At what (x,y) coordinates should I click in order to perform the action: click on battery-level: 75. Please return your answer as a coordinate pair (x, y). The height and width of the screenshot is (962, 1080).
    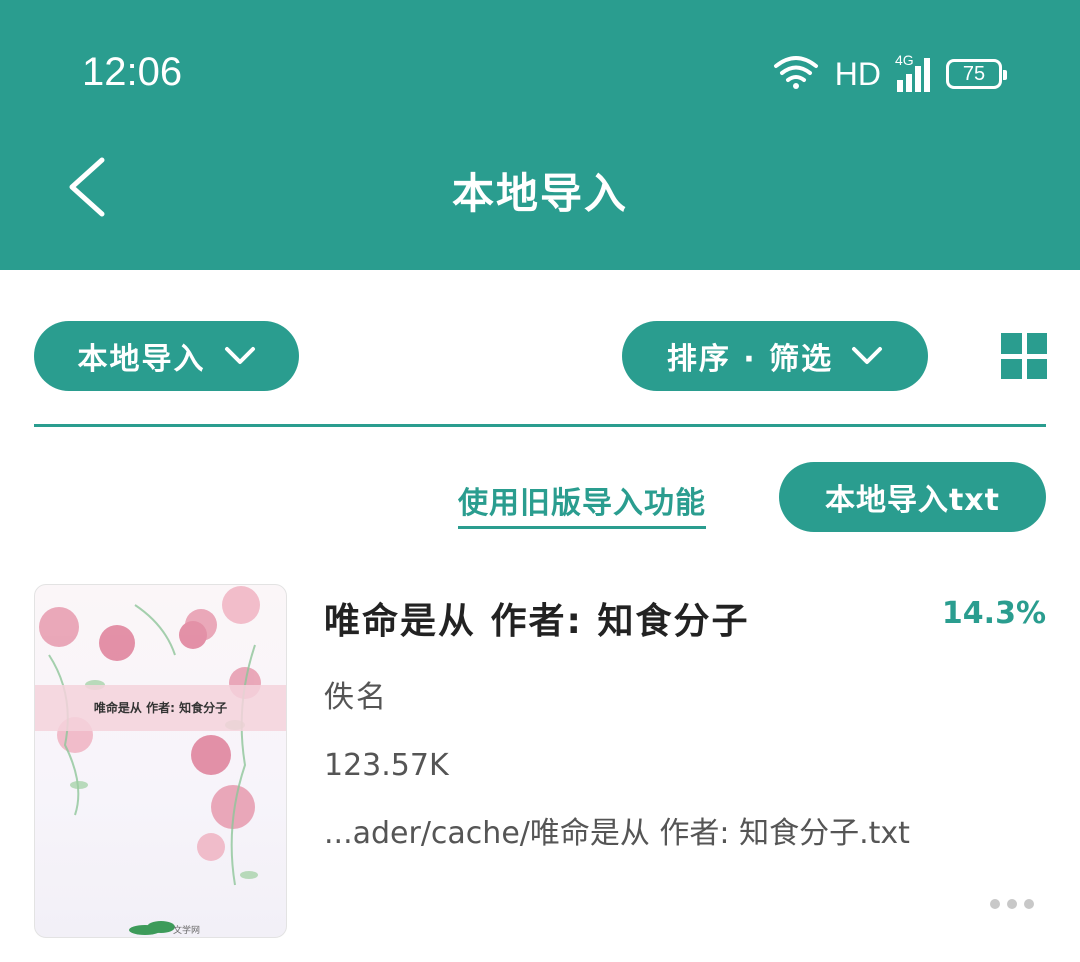
    Looking at the image, I should click on (974, 73).